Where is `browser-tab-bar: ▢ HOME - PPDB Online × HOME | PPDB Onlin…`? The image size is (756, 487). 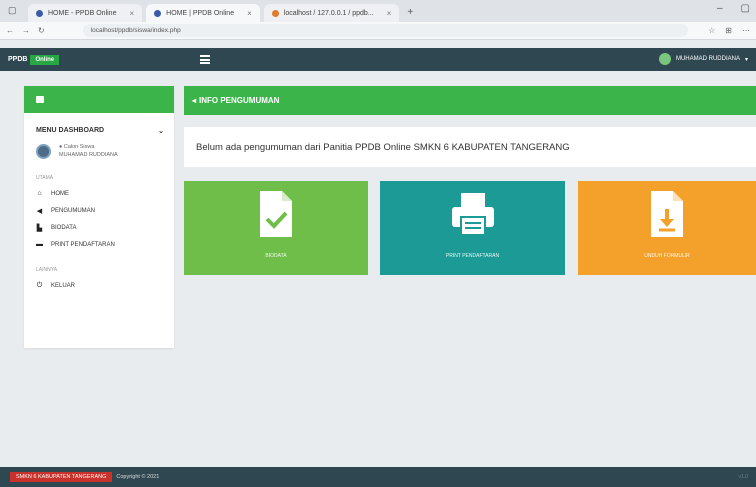
browser-tab-bar: ▢ HOME - PPDB Online × HOME | PPDB Onlin… is located at coordinates (378, 11).